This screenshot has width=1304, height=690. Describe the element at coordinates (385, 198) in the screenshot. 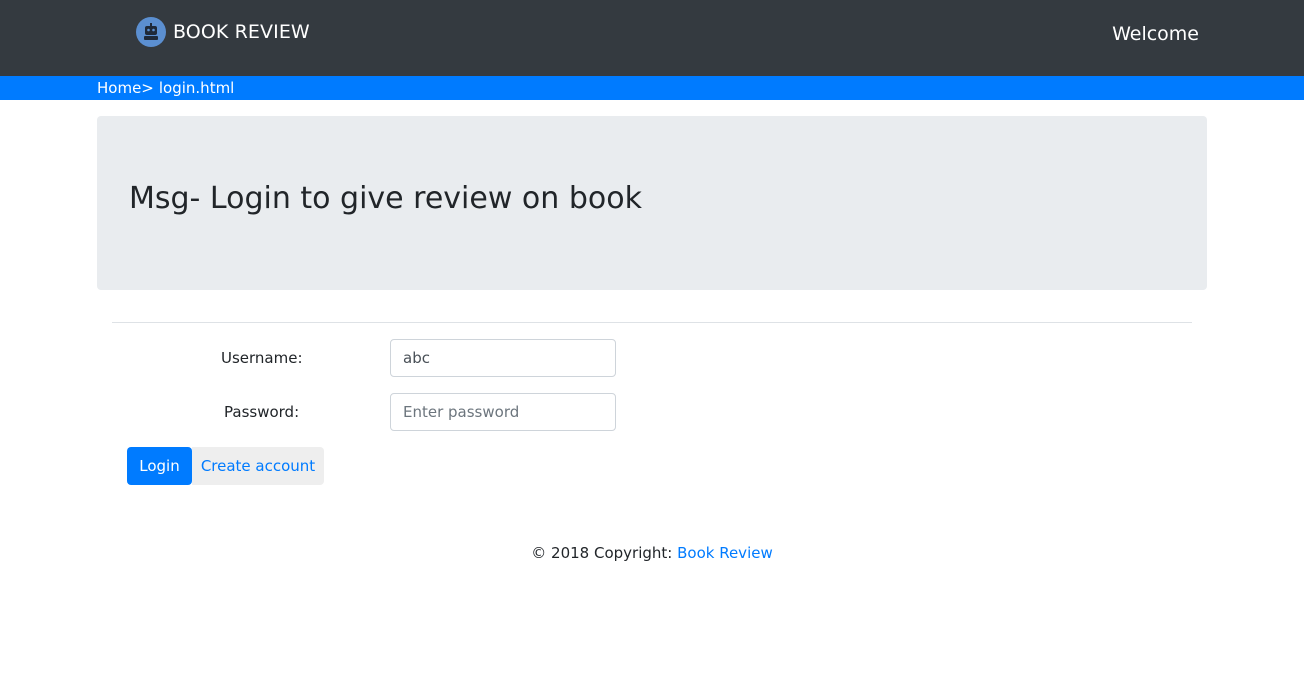

I see `message-heading: Msg- Login to give review on book` at that location.